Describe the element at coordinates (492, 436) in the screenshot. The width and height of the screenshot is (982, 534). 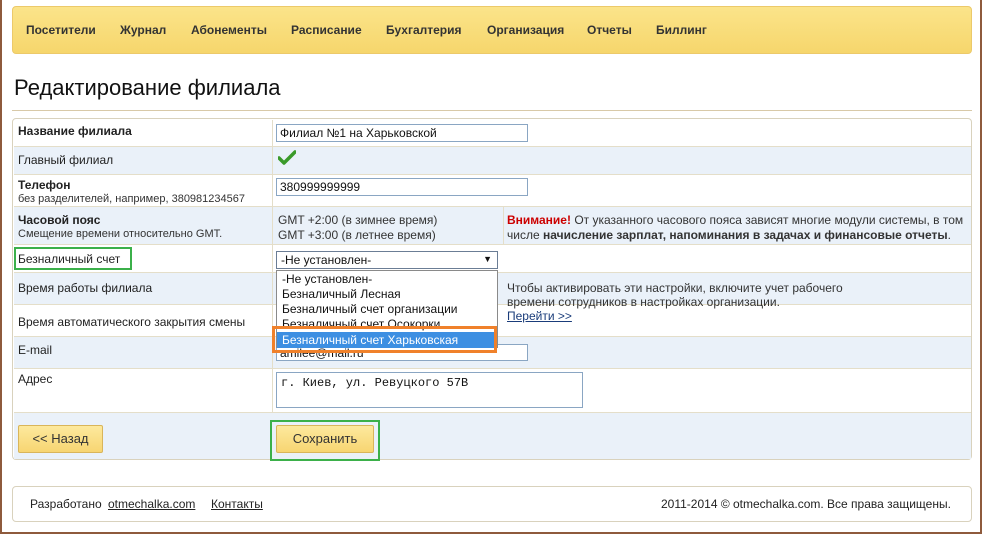
I see `form-row-actions` at that location.